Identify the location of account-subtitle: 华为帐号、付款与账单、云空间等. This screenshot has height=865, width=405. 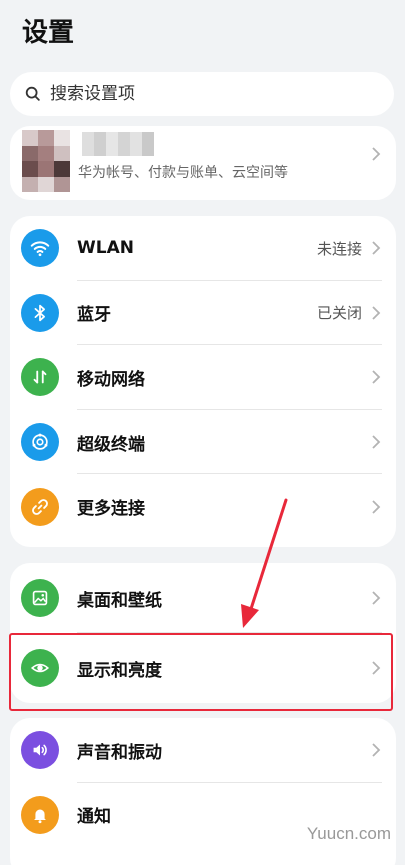
(183, 173).